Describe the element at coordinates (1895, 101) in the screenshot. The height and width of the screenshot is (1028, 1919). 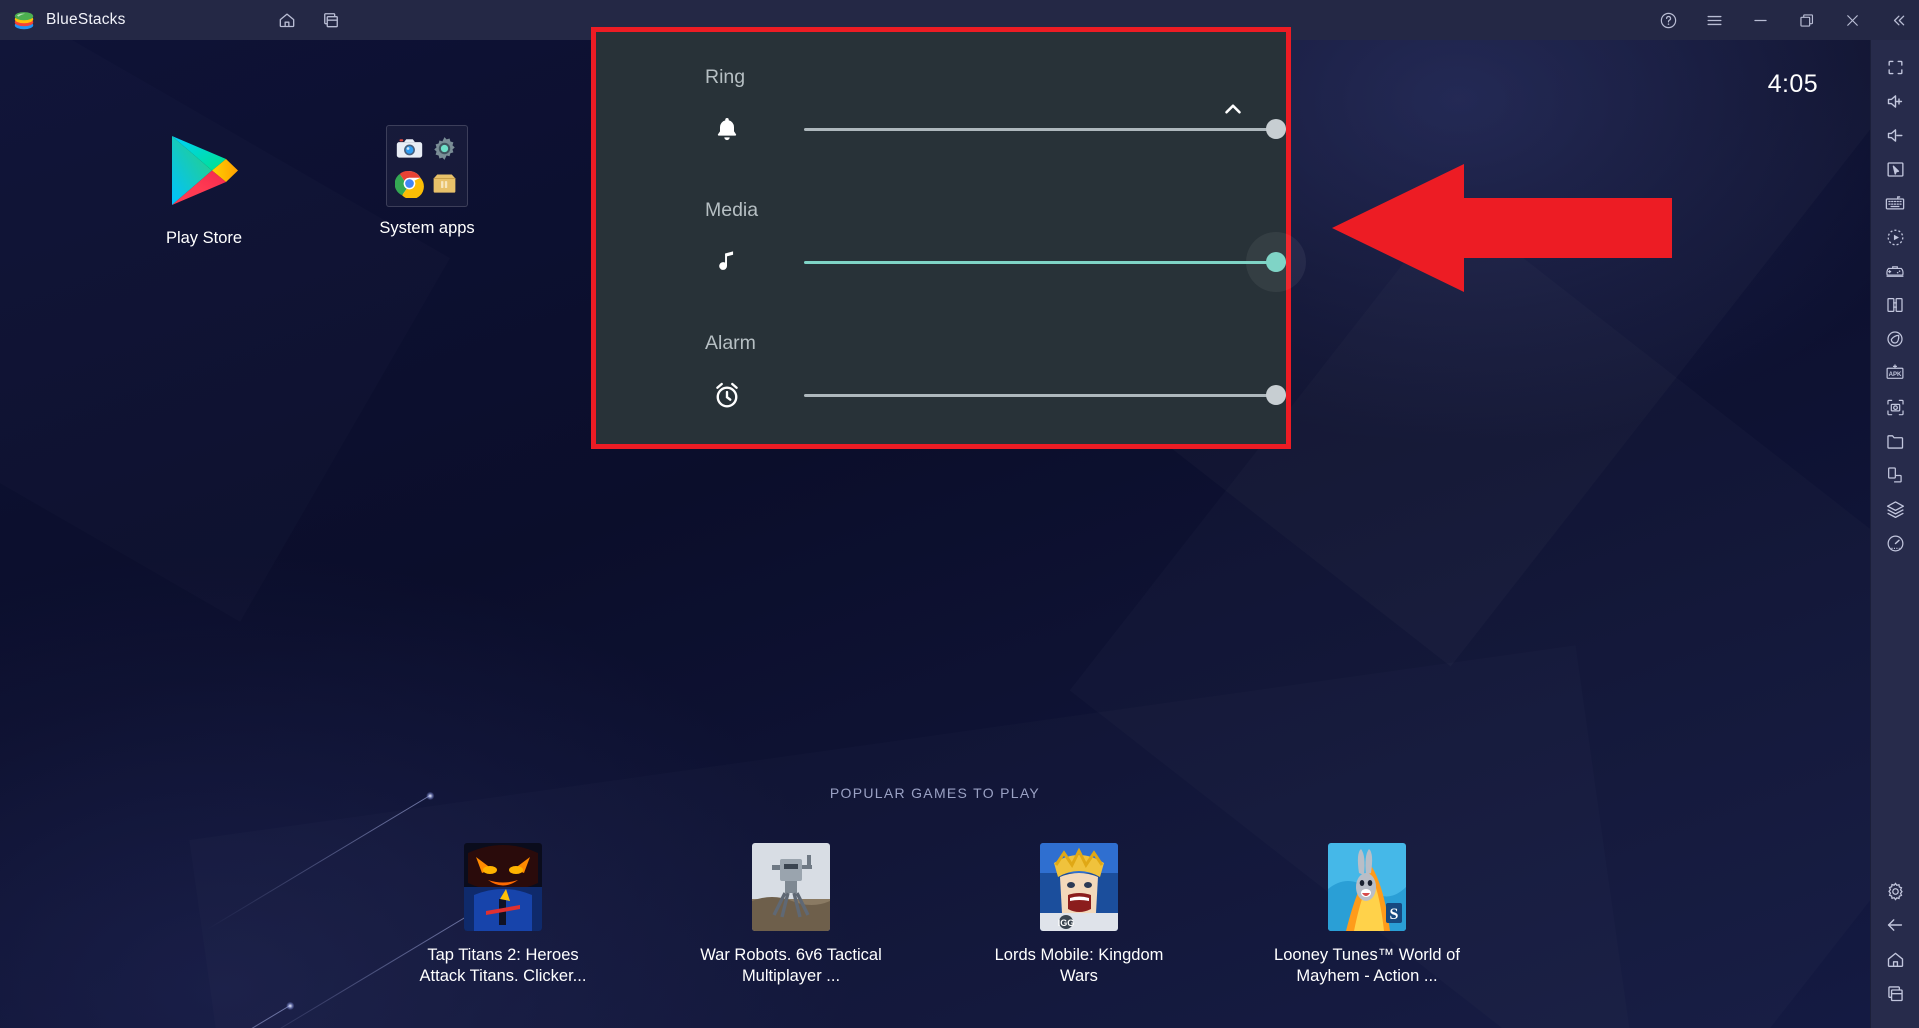
I see `volume-up-icon` at that location.